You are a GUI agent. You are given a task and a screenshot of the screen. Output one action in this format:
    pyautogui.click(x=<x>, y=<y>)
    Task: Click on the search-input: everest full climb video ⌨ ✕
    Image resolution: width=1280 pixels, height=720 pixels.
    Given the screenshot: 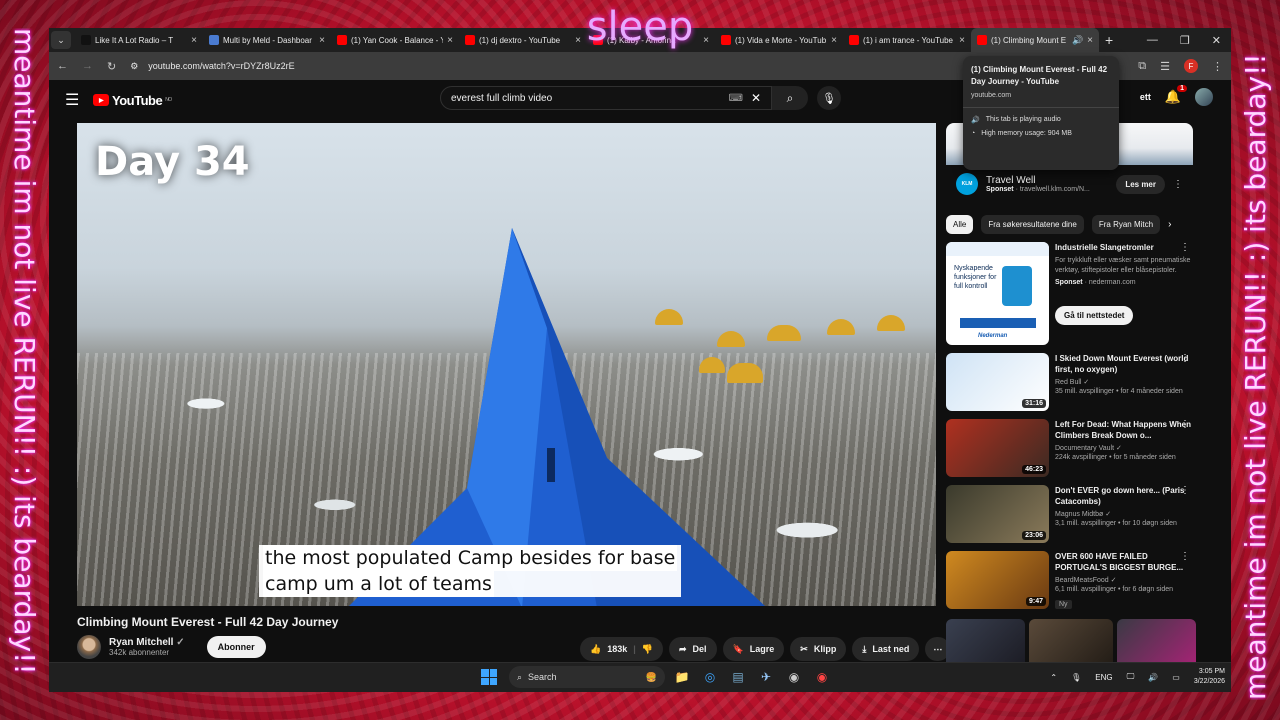 What is the action you would take?
    pyautogui.click(x=606, y=98)
    